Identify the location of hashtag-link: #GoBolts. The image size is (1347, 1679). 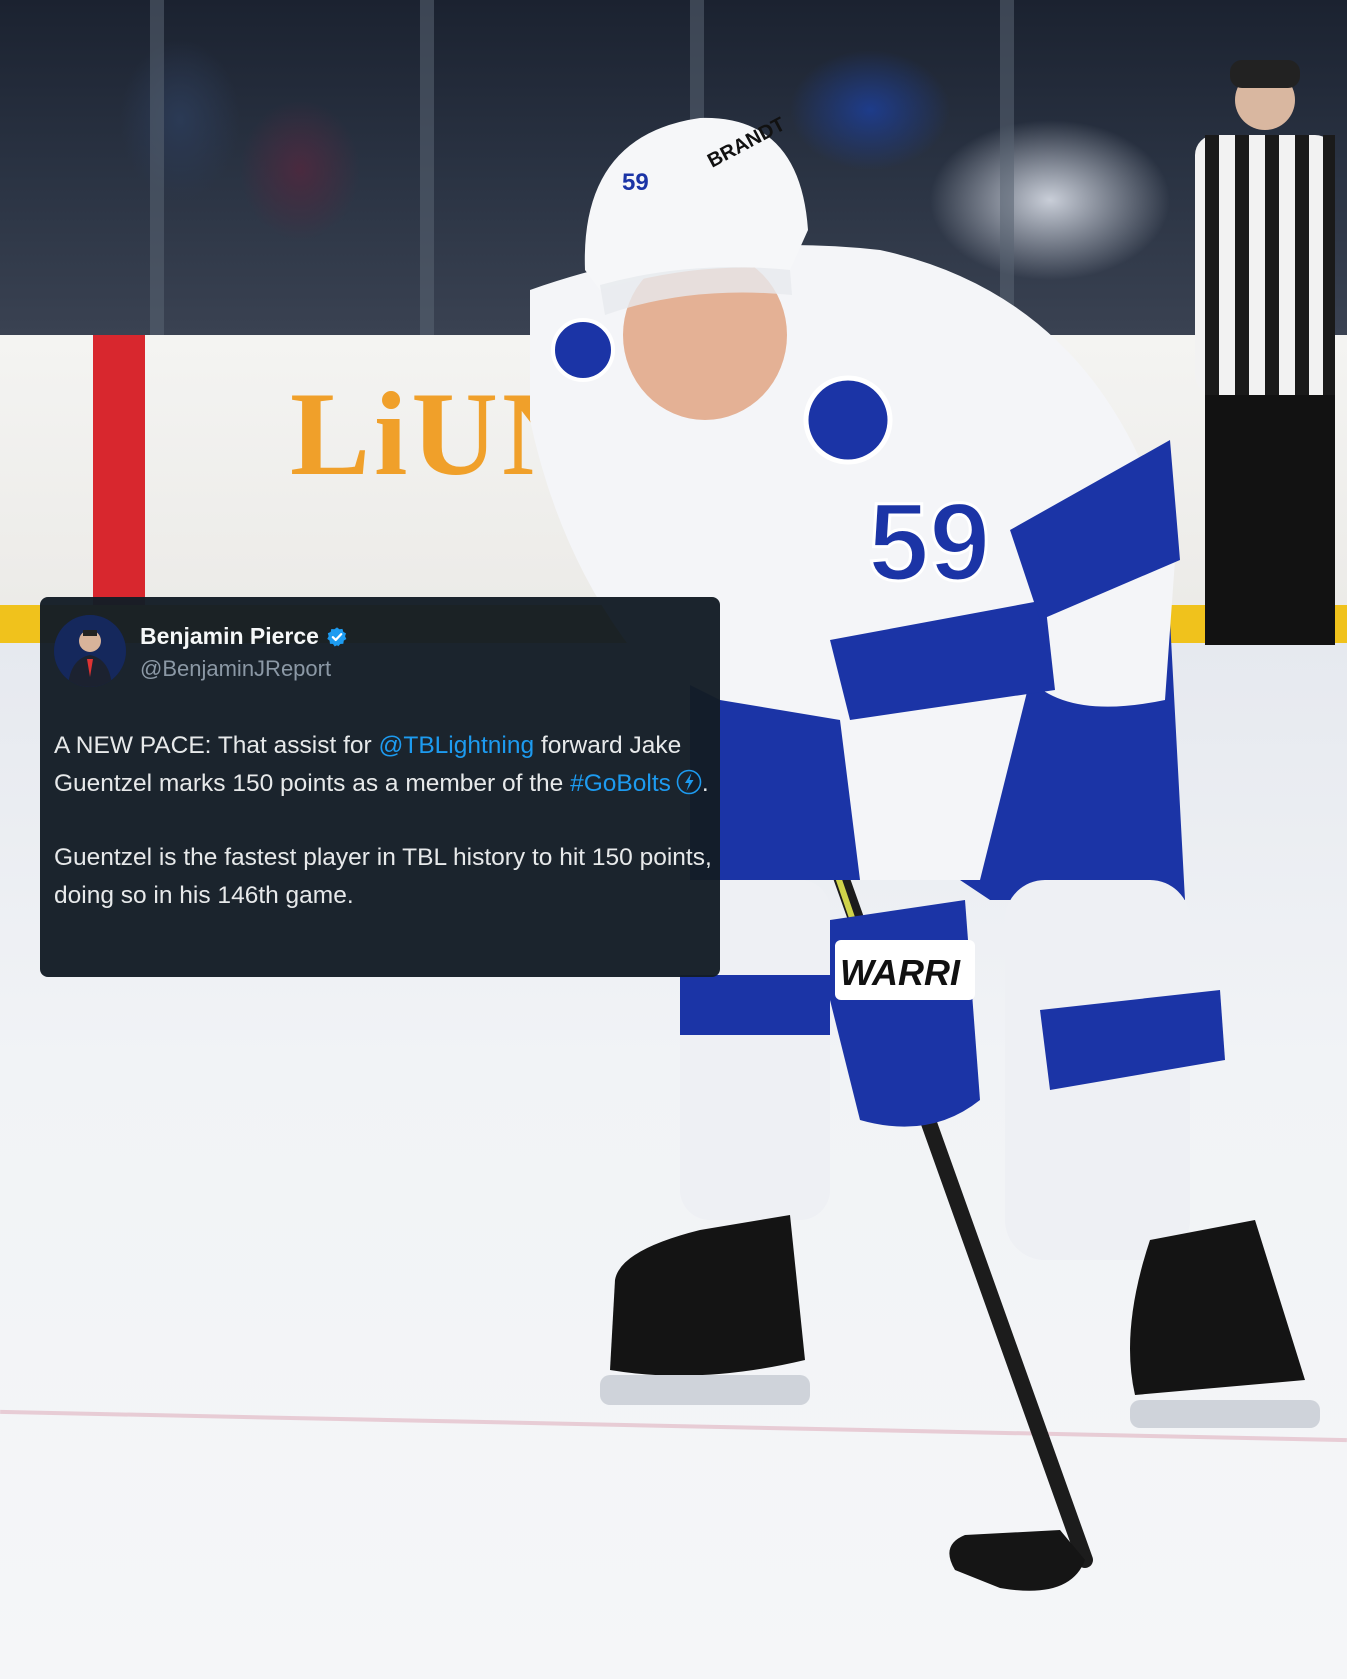
(620, 783).